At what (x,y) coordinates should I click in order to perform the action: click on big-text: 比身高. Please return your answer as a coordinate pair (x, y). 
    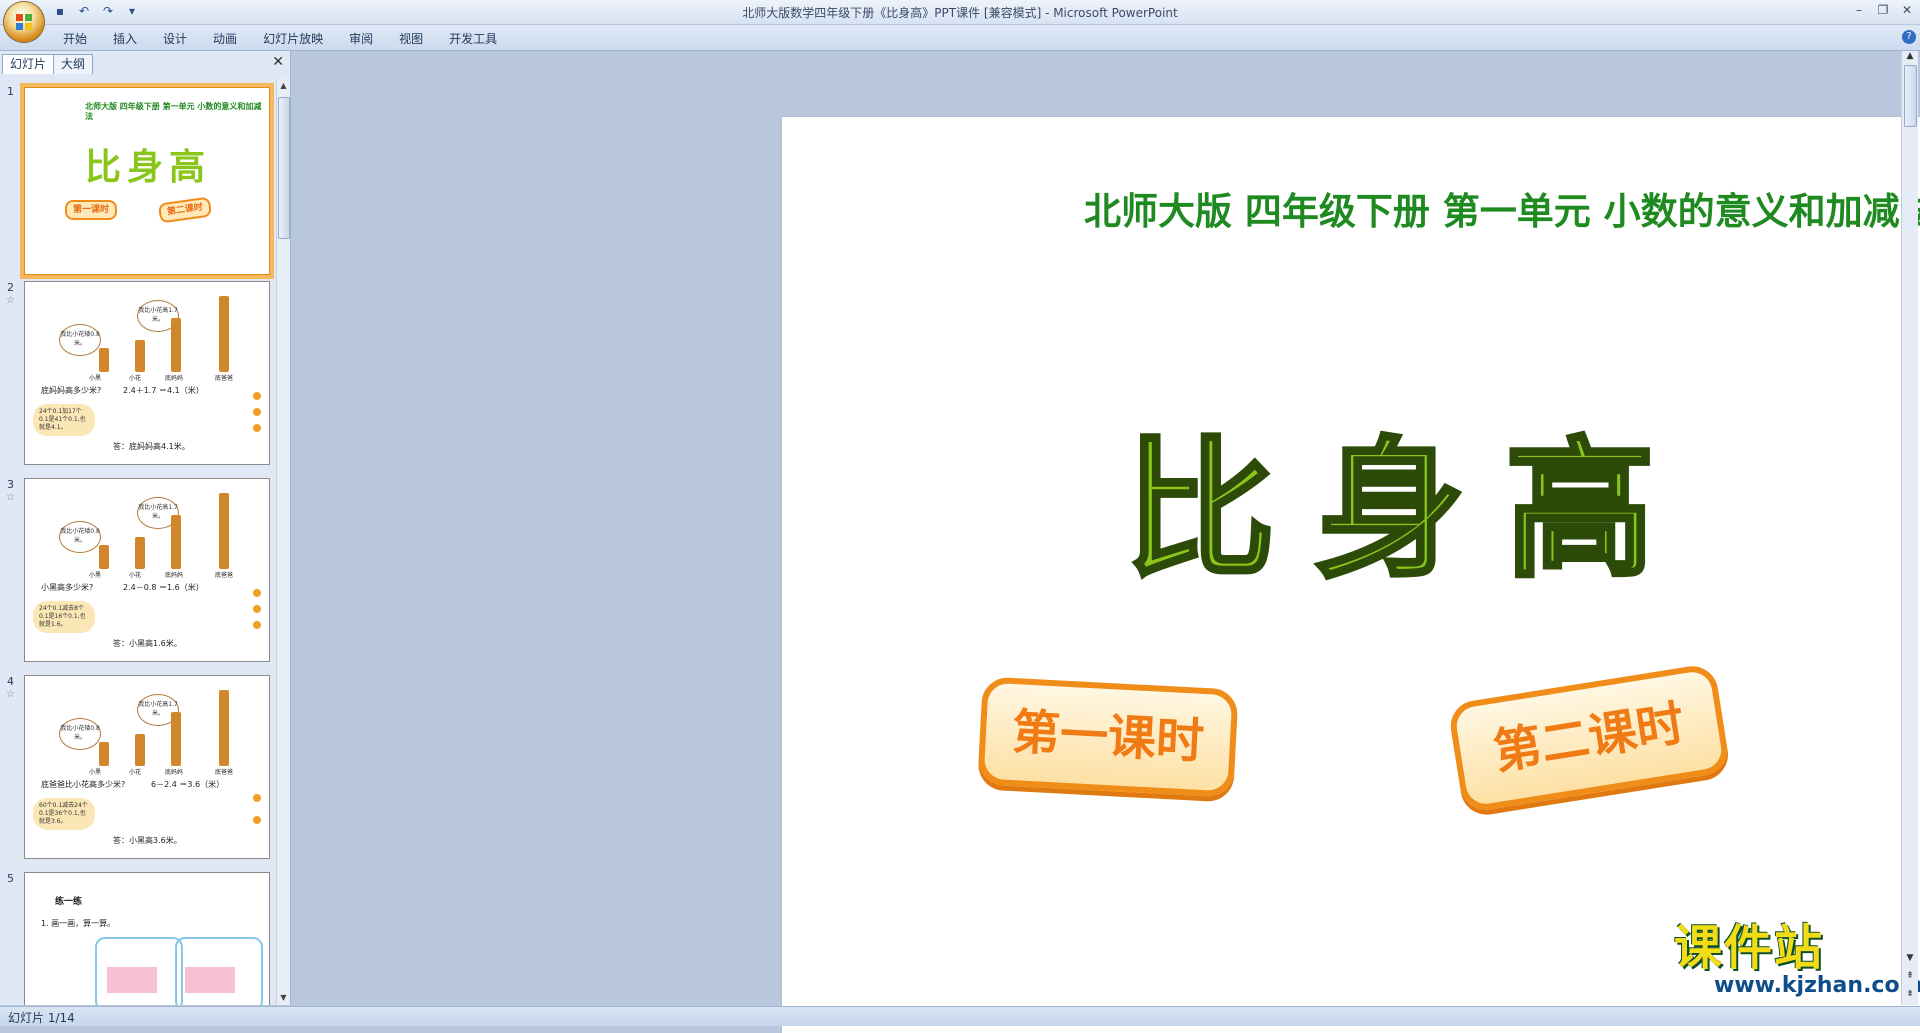
    Looking at the image, I should click on (1410, 511).